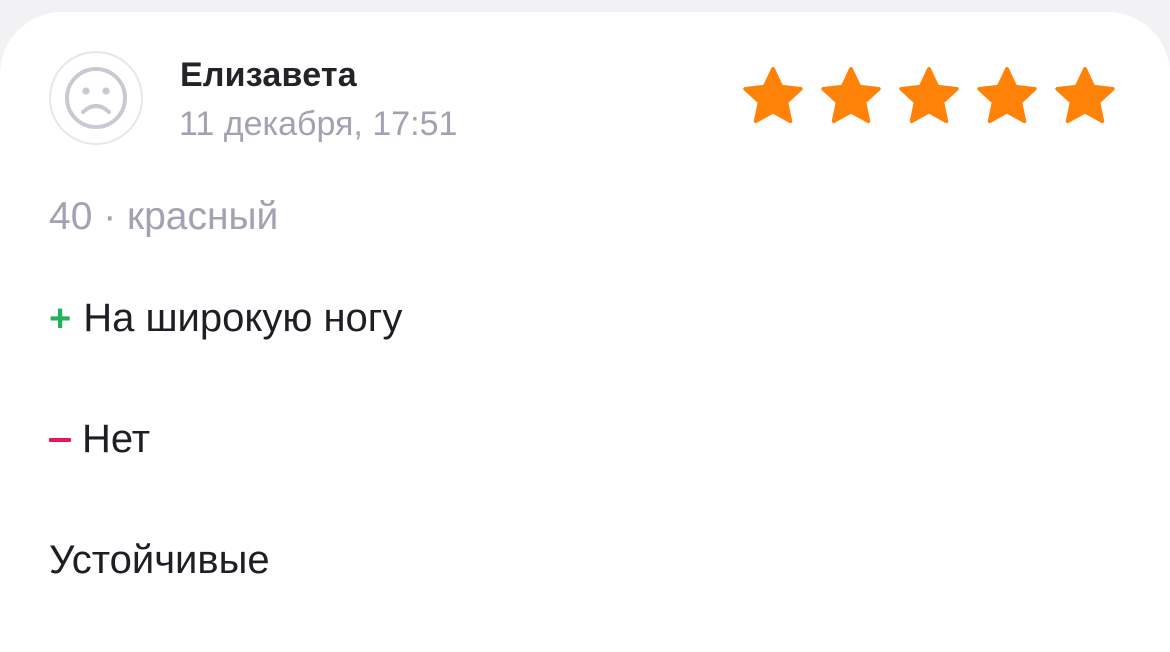 The image size is (1170, 652). Describe the element at coordinates (243, 318) in the screenshot. I see `pros-text: На широкую ногу` at that location.